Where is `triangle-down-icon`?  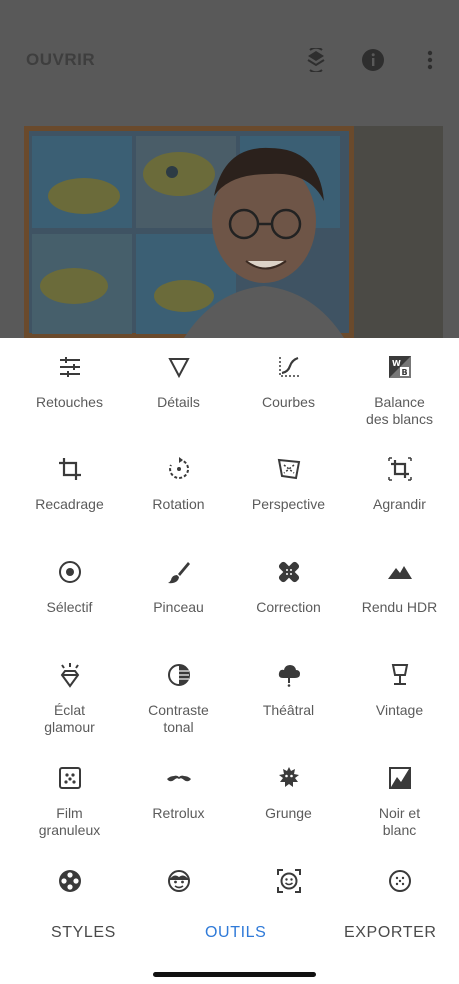 triangle-down-icon is located at coordinates (178, 368).